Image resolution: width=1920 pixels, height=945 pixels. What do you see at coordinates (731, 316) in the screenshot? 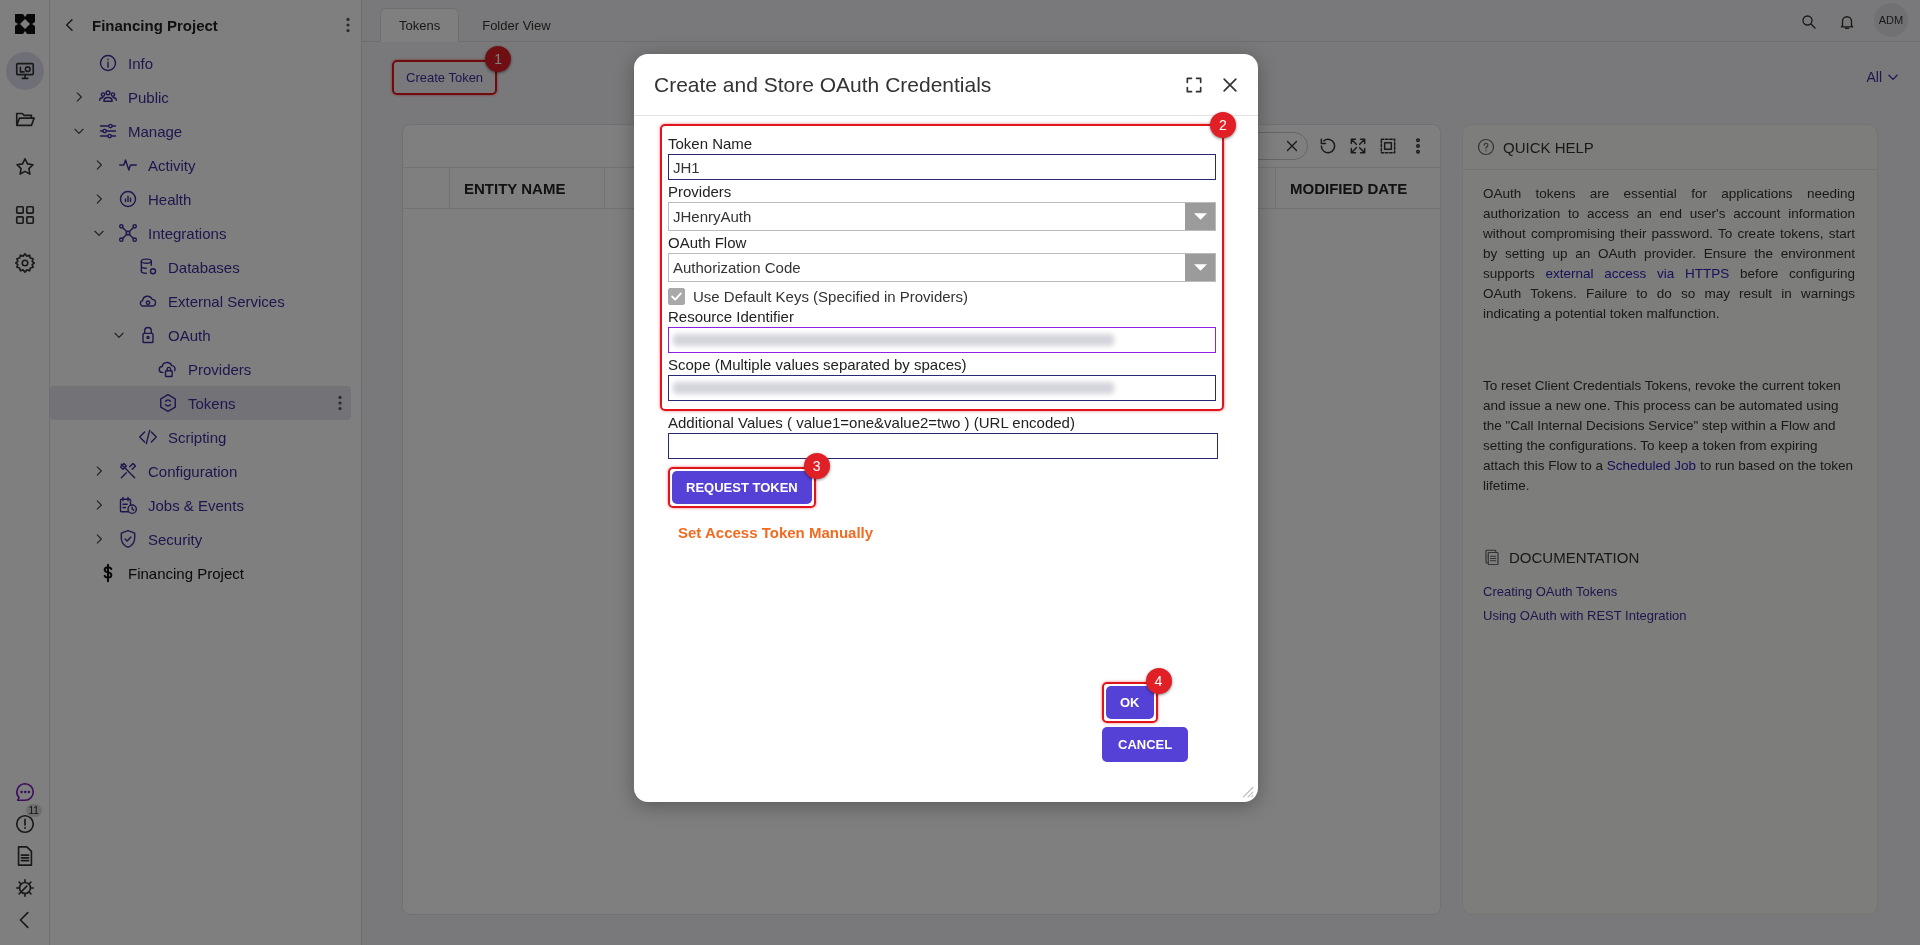
I see `field-label: Resource Identifier` at bounding box center [731, 316].